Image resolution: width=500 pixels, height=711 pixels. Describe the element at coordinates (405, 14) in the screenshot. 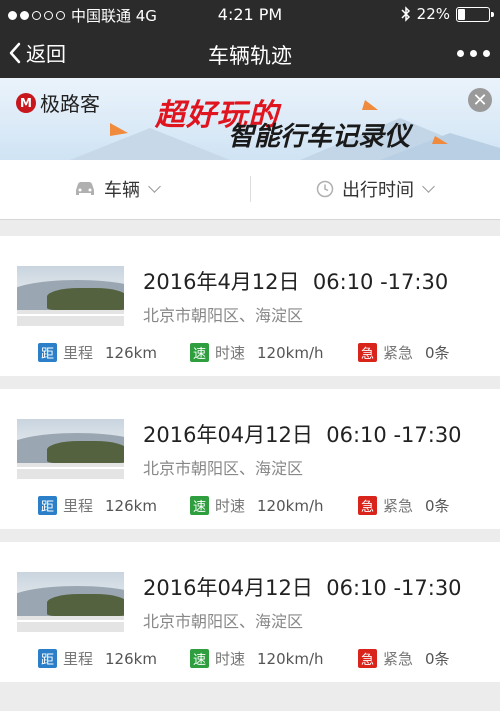

I see `bluetooth-icon` at that location.